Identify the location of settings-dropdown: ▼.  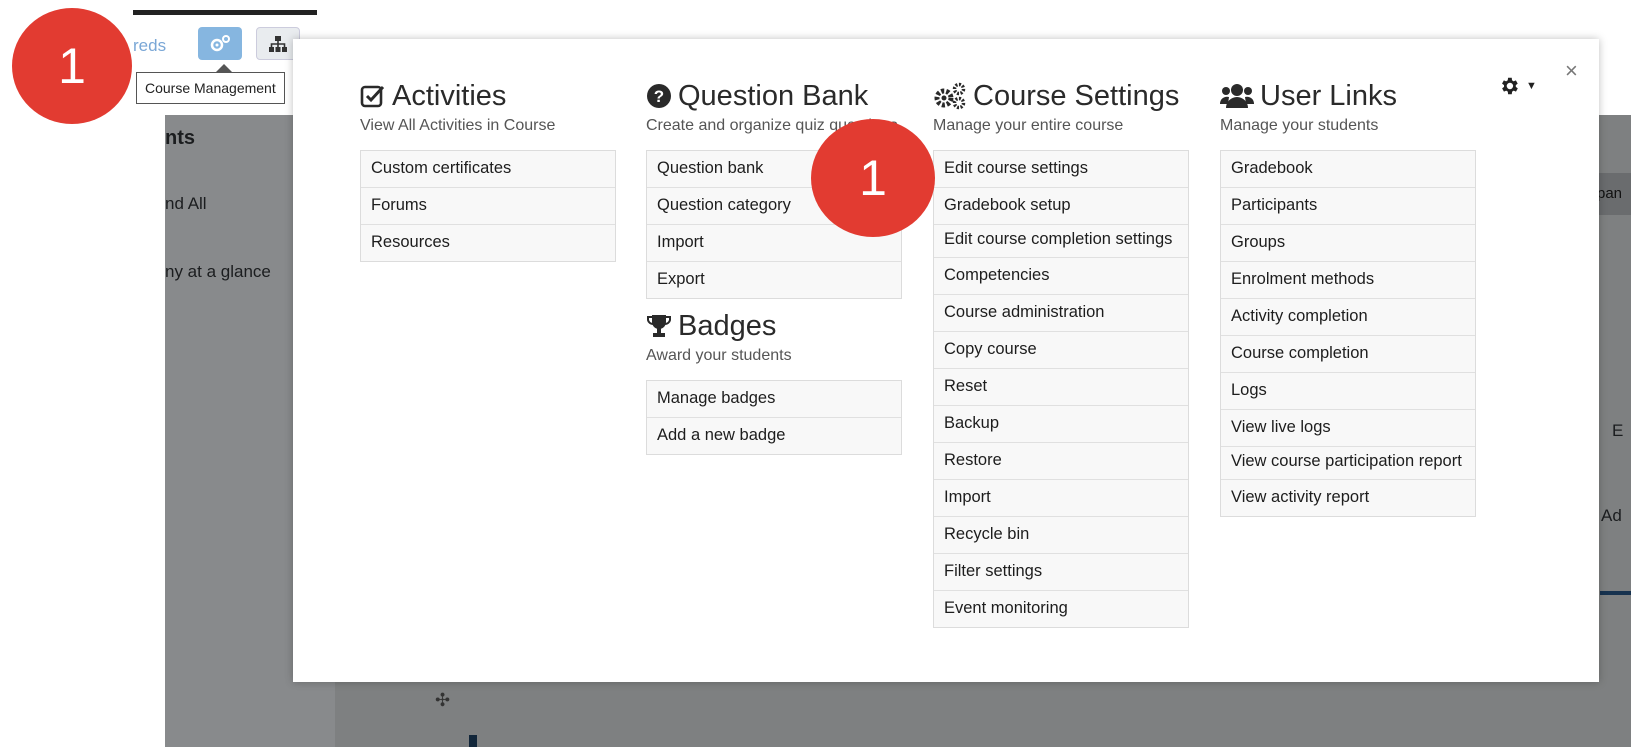
(1517, 86).